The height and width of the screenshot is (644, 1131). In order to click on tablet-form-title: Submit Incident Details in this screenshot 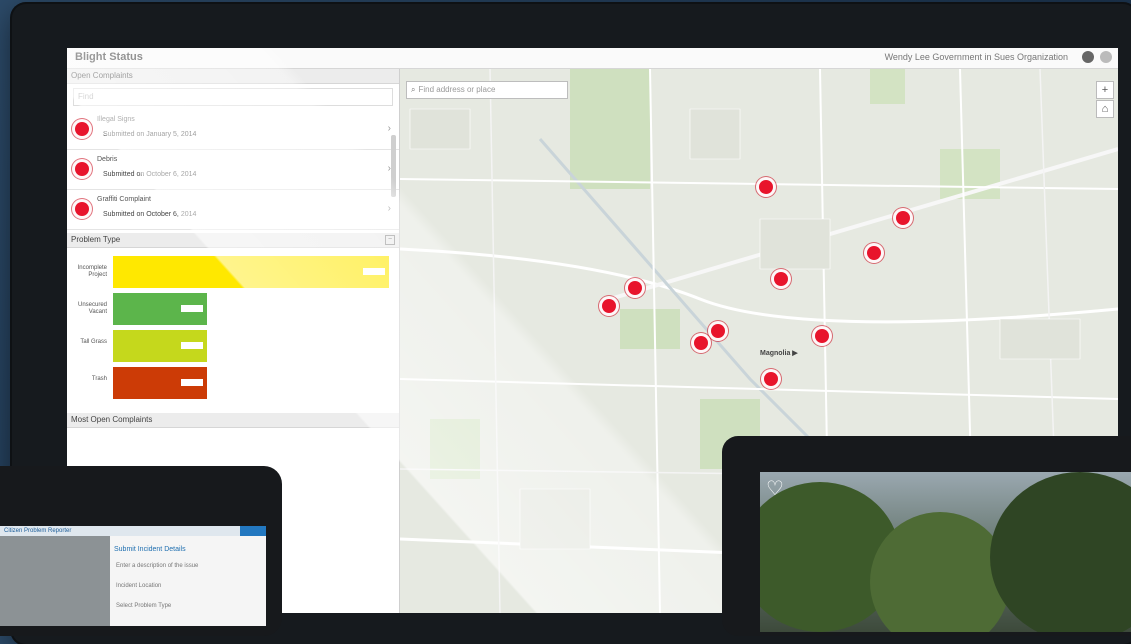, I will do `click(150, 549)`.